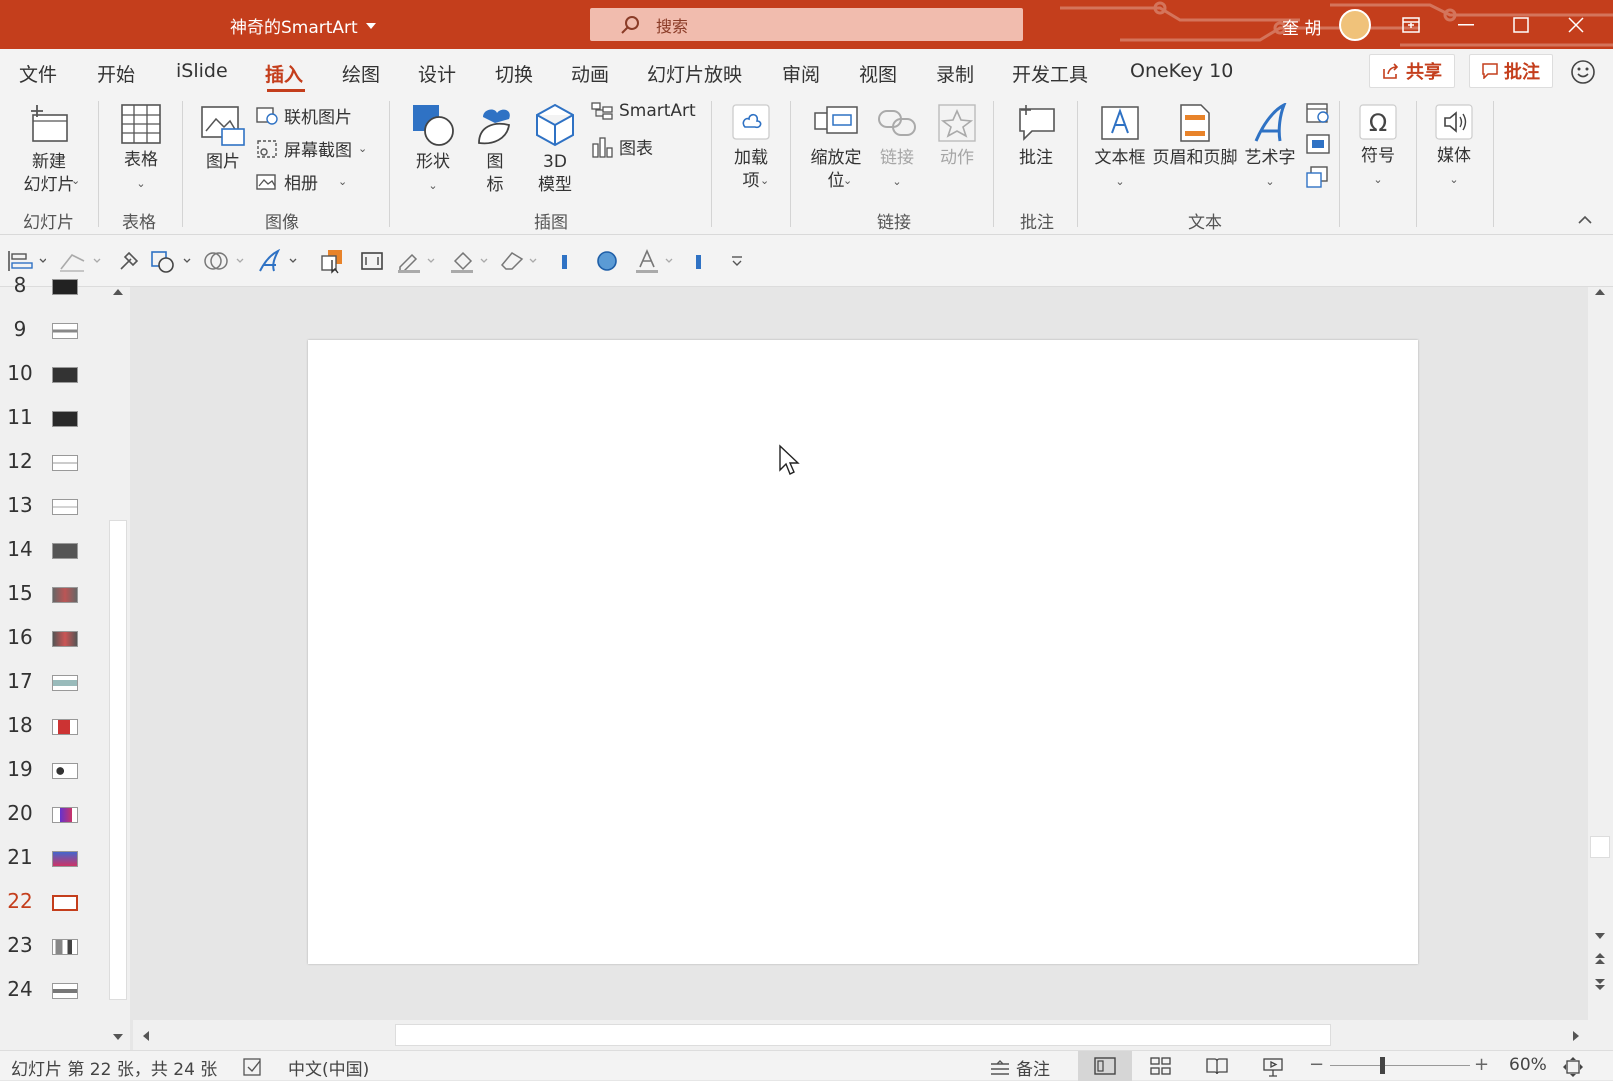 The width and height of the screenshot is (1613, 1081). What do you see at coordinates (514, 73) in the screenshot?
I see `tab-transitions: 切换` at bounding box center [514, 73].